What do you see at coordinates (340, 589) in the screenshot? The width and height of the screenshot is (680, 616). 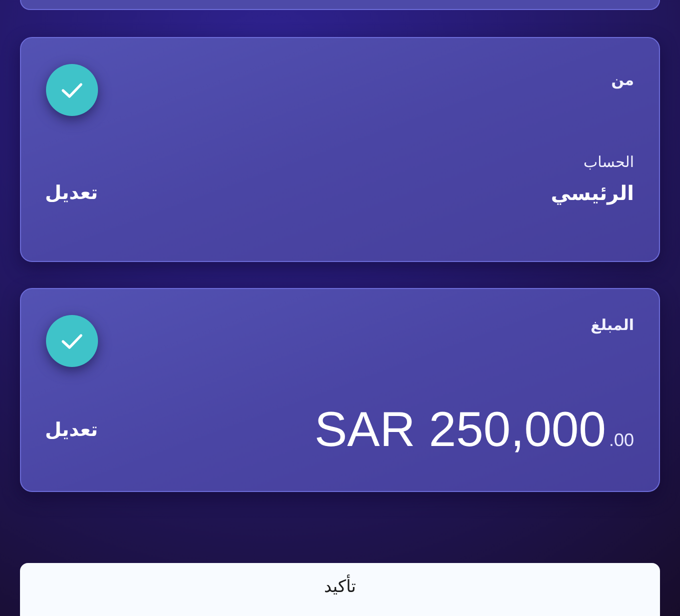 I see `confirm-button: تأكيد` at bounding box center [340, 589].